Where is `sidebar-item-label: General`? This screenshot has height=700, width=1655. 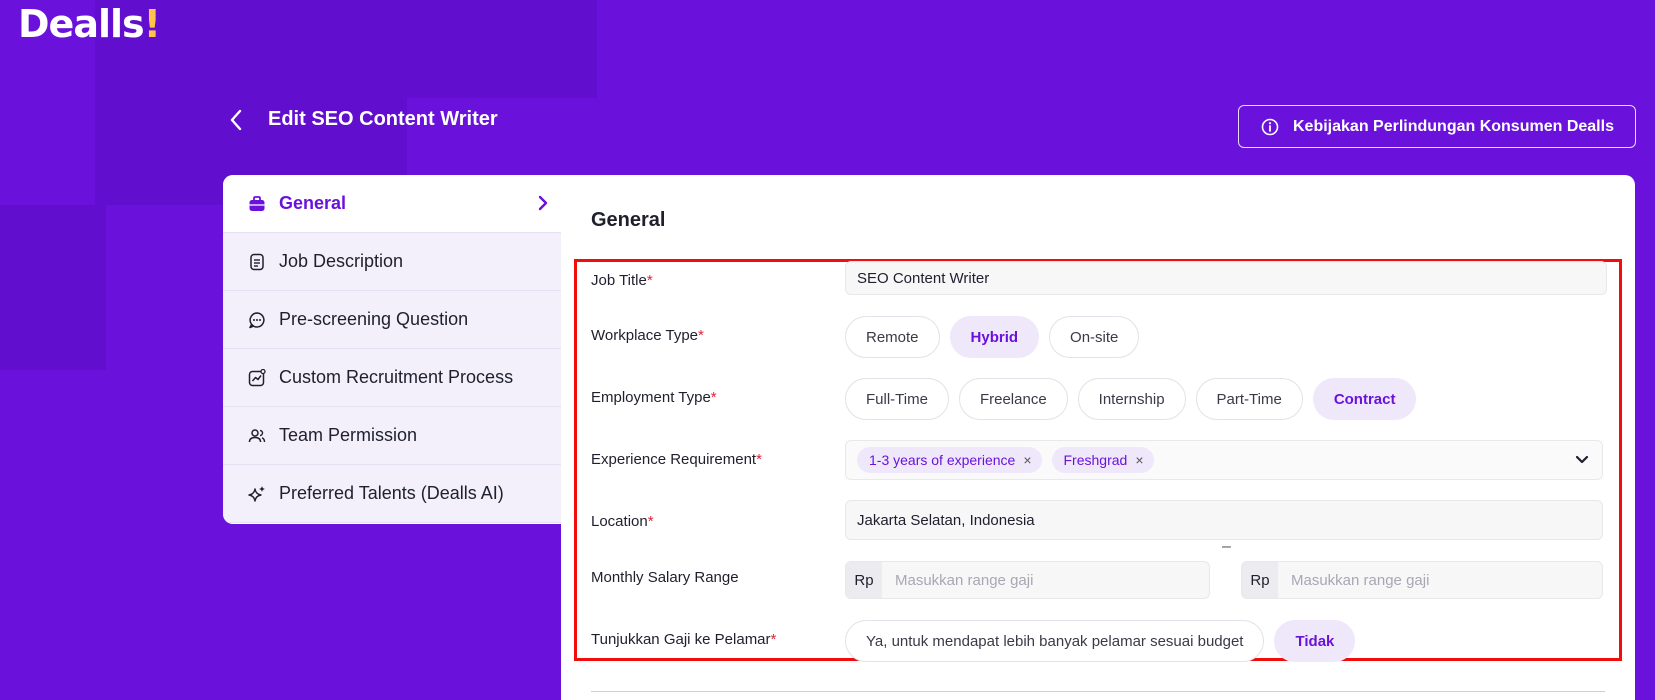 sidebar-item-label: General is located at coordinates (313, 203).